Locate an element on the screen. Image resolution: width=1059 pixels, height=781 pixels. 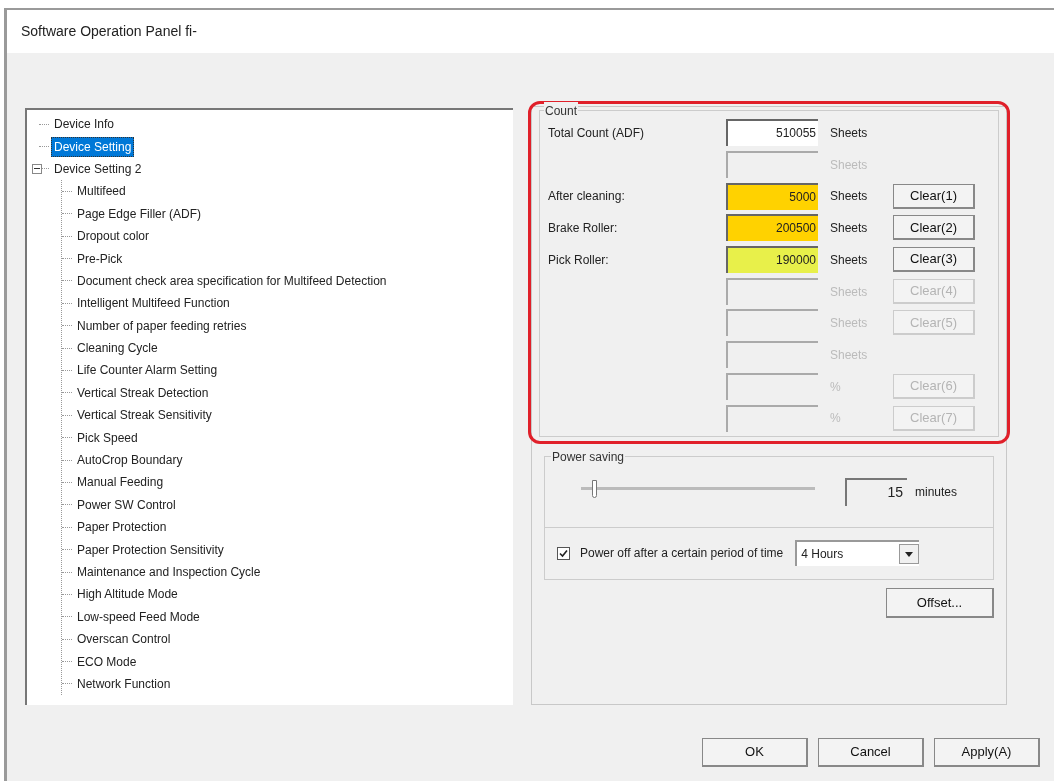
tree-item: Paper Protection is located at coordinates (122, 527).